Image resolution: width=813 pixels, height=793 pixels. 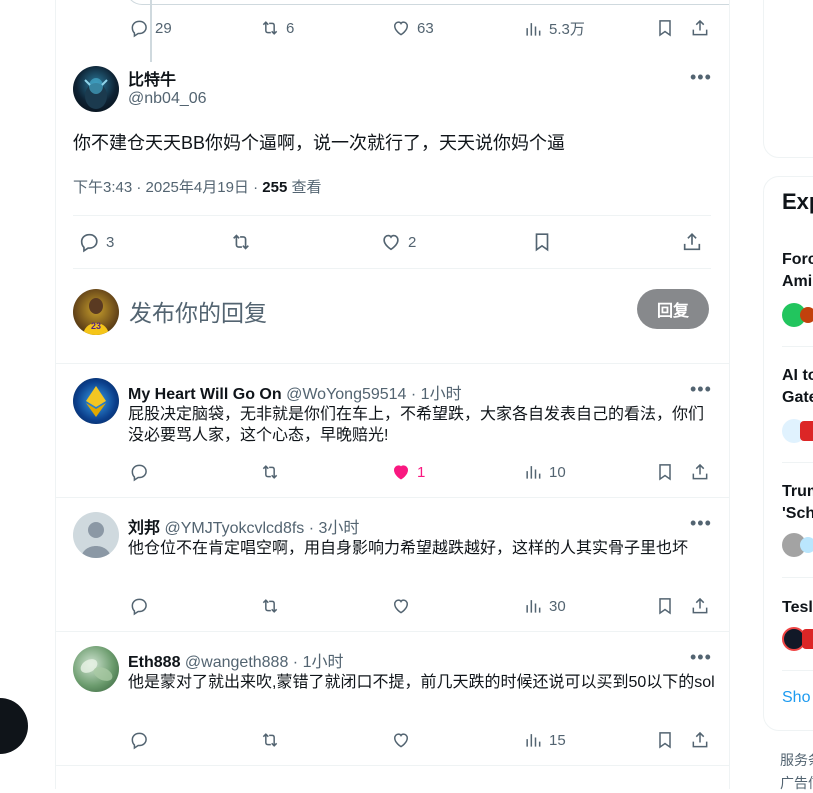 I want to click on reply-author-name: Eth888, so click(x=154, y=662).